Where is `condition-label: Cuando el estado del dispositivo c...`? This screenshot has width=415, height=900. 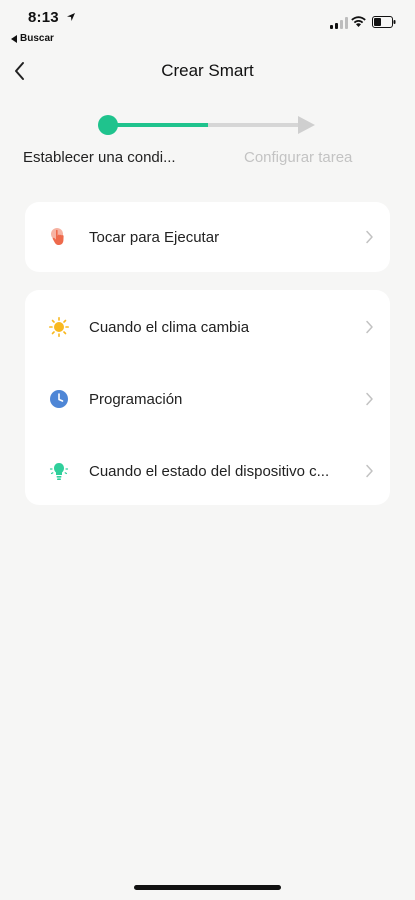
condition-label: Cuando el estado del dispositivo c... is located at coordinates (209, 471).